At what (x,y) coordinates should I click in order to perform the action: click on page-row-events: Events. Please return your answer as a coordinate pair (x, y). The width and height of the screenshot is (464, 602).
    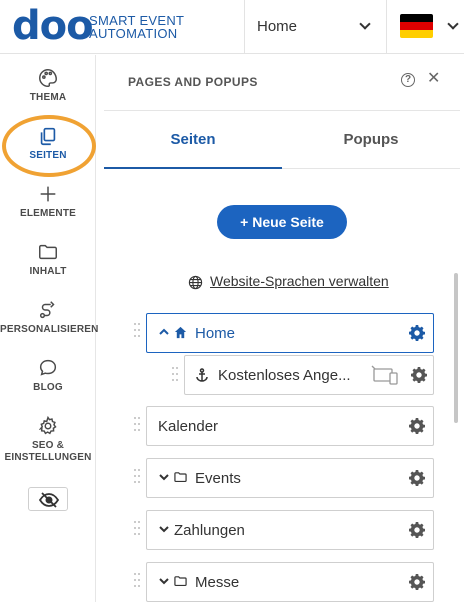
    Looking at the image, I should click on (290, 478).